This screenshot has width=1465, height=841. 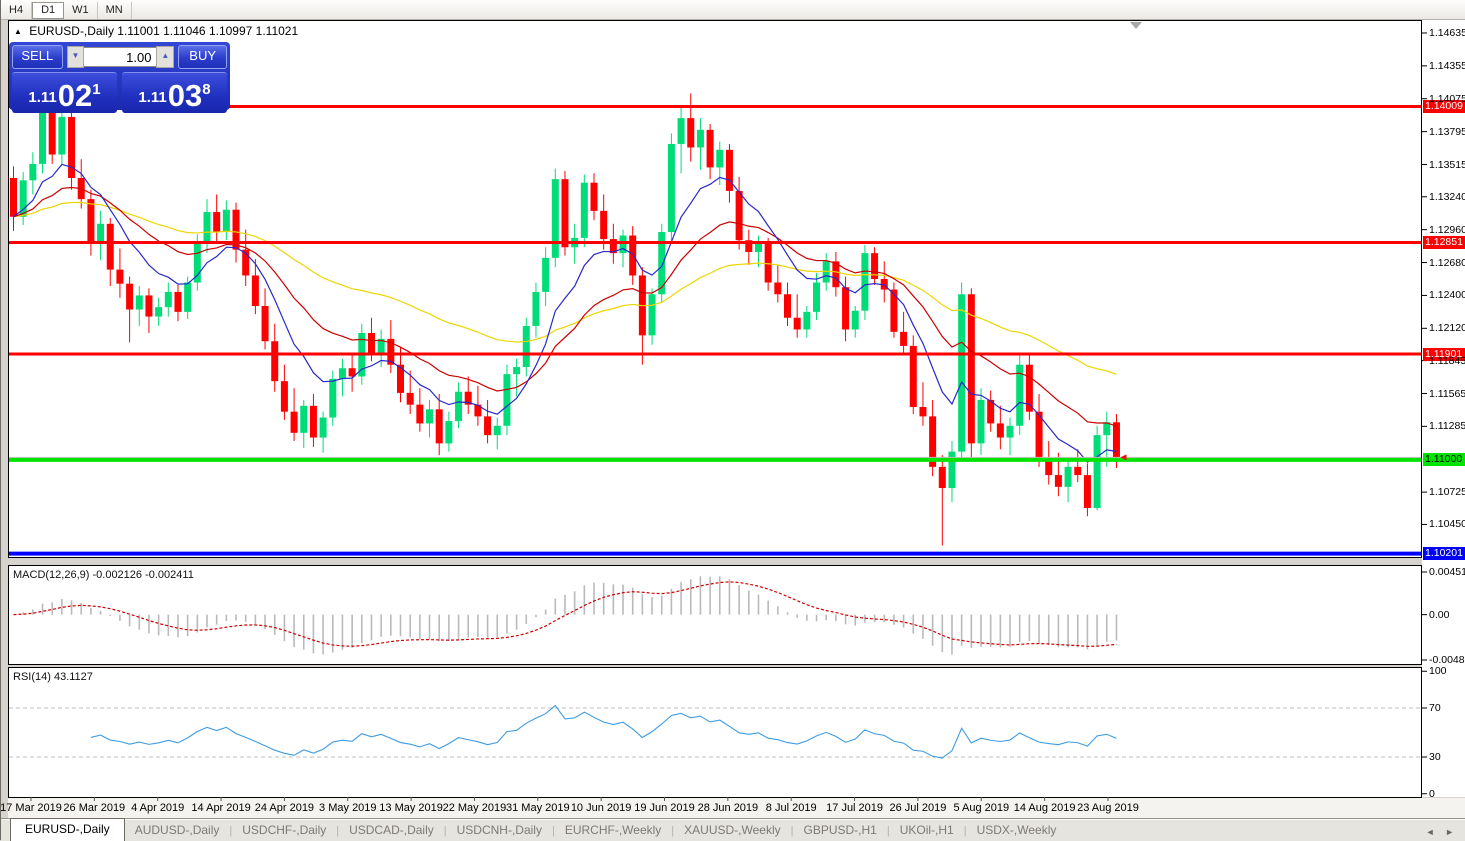 I want to click on rsi-tick-70: 70, so click(x=1435, y=708).